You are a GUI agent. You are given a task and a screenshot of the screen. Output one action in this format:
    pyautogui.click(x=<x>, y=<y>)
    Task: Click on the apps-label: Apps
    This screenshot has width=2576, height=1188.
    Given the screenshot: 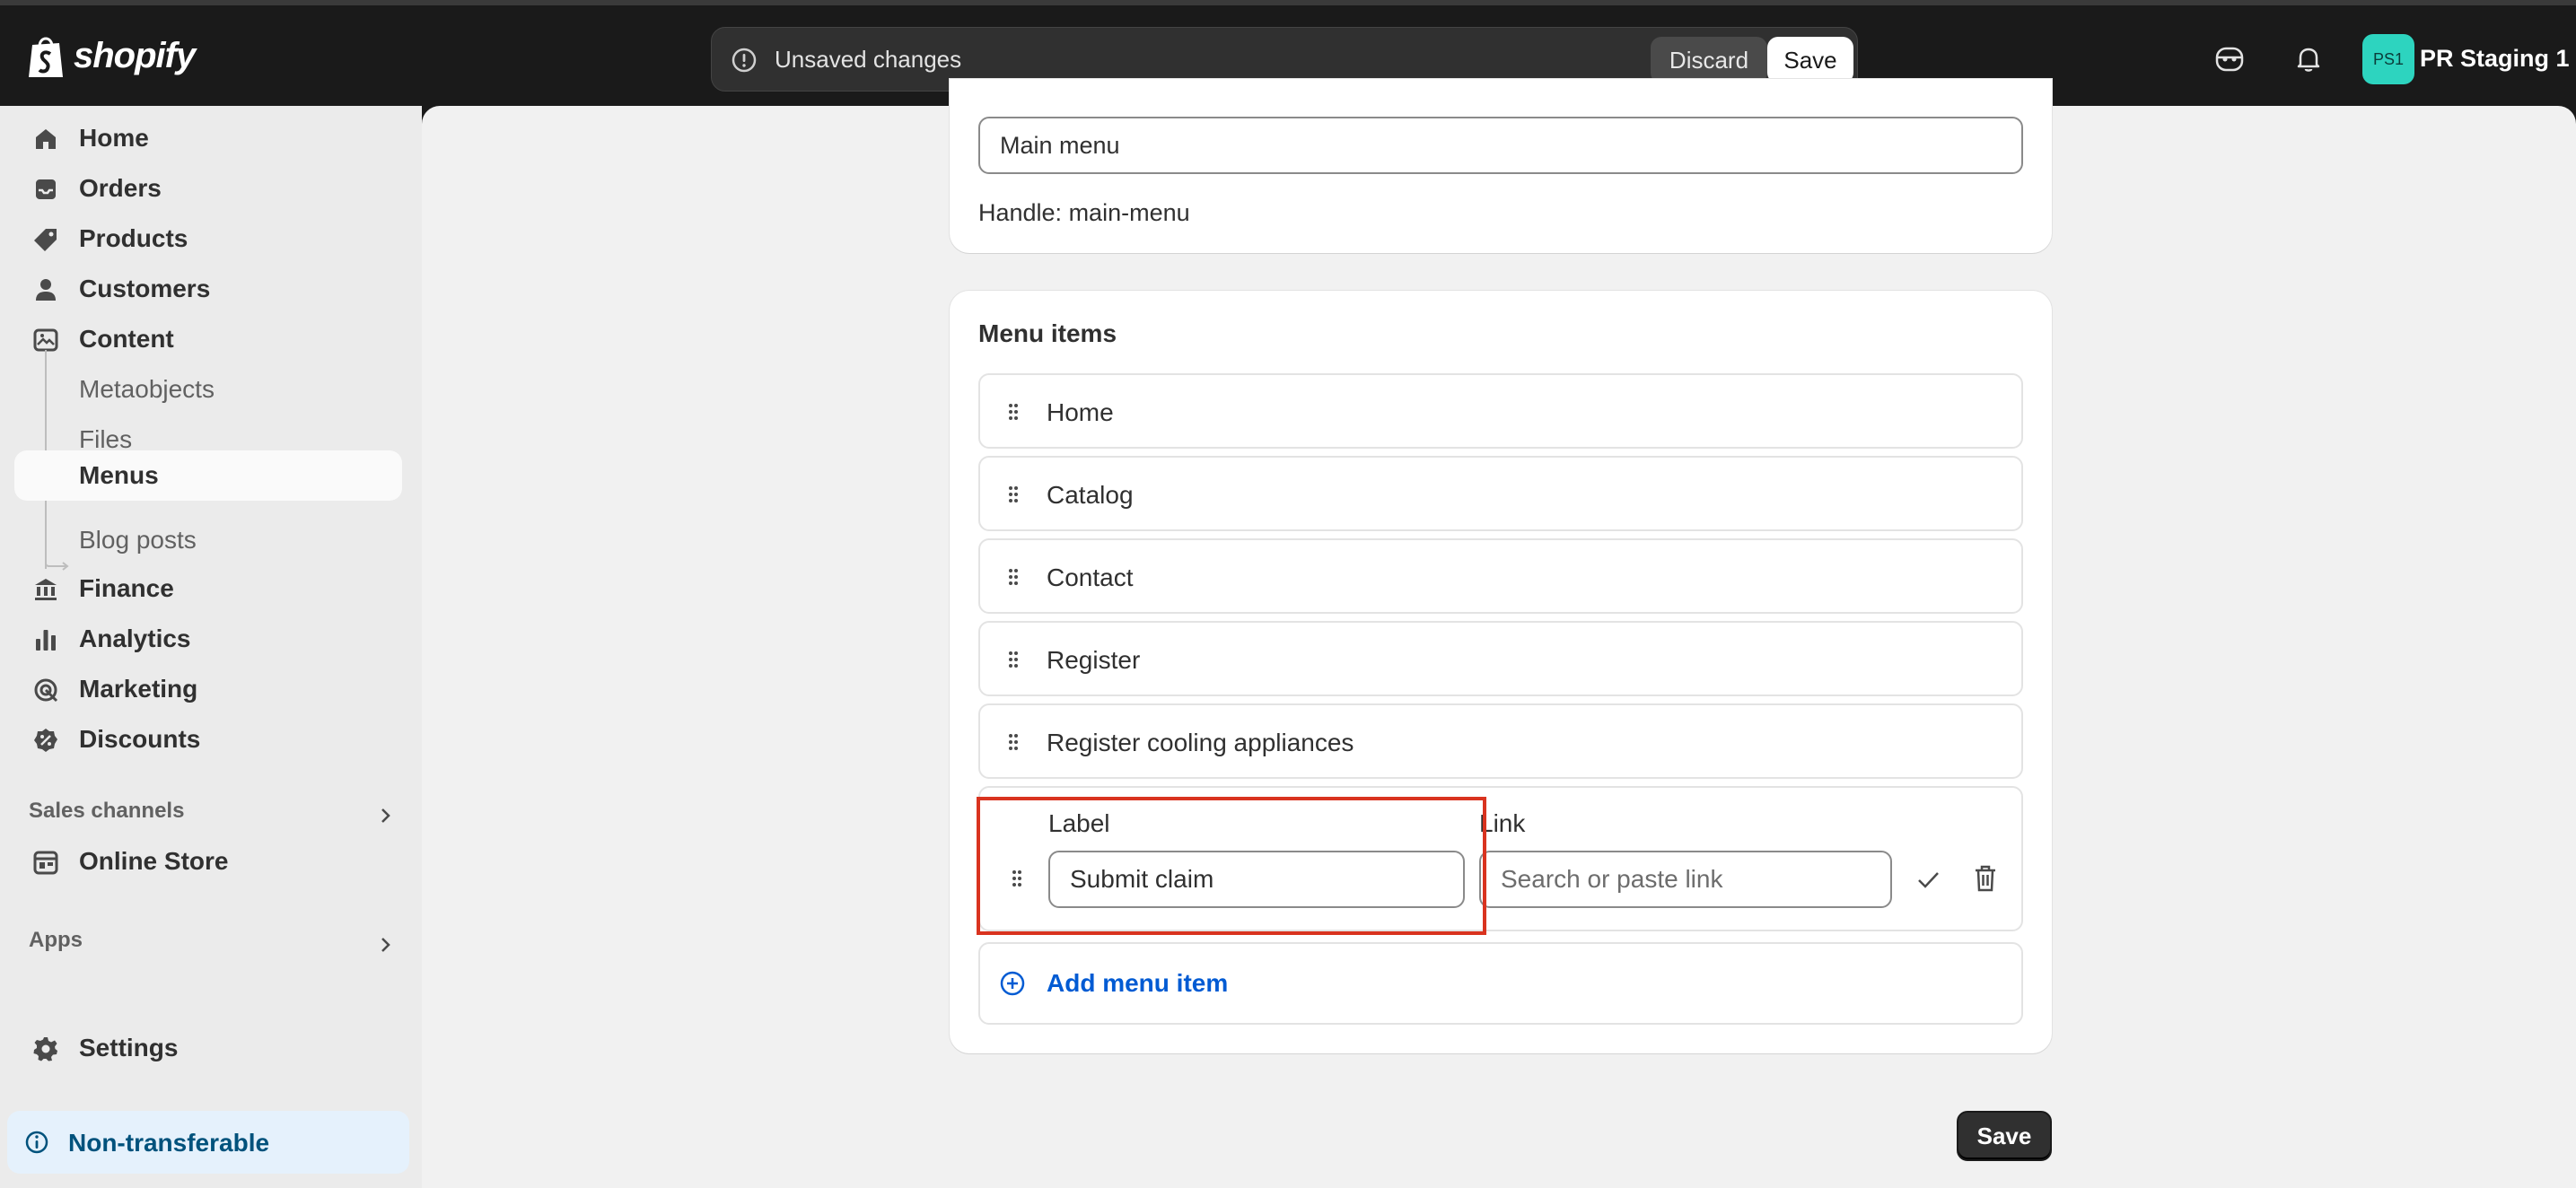 What is the action you would take?
    pyautogui.click(x=56, y=940)
    